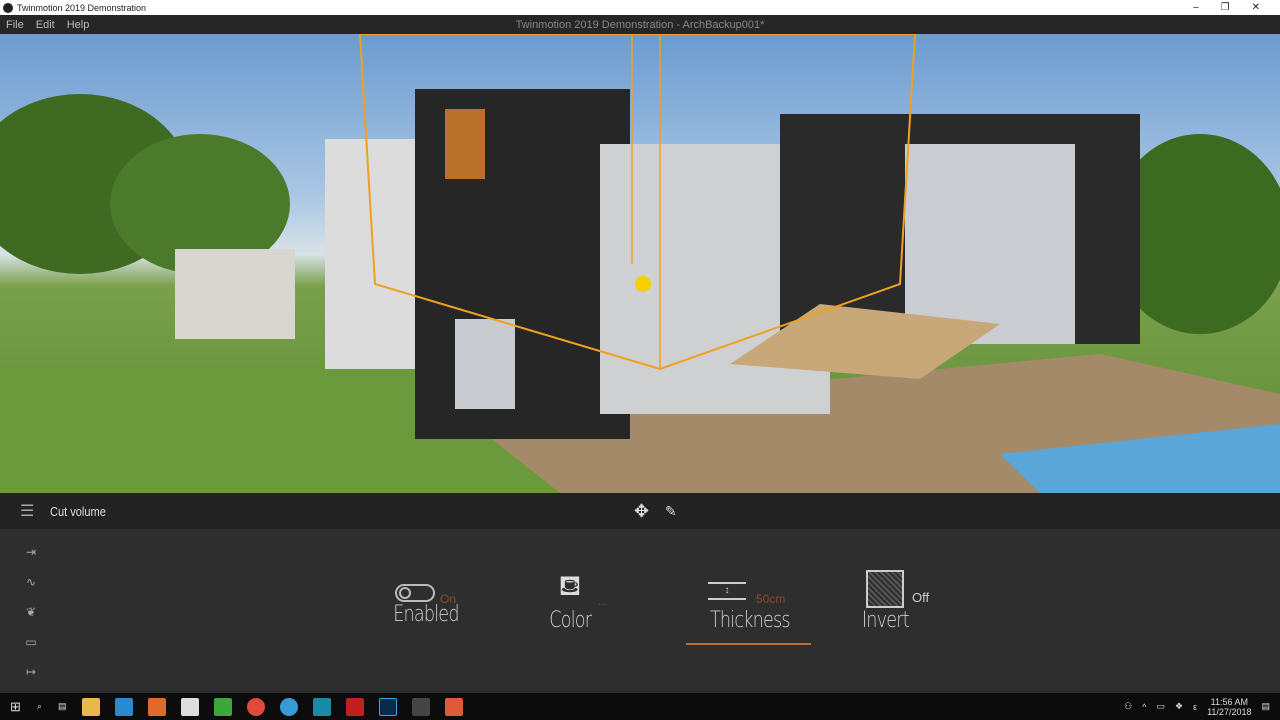 The image size is (1280, 720). Describe the element at coordinates (1195, 707) in the screenshot. I see `language-indicator: ε` at that location.